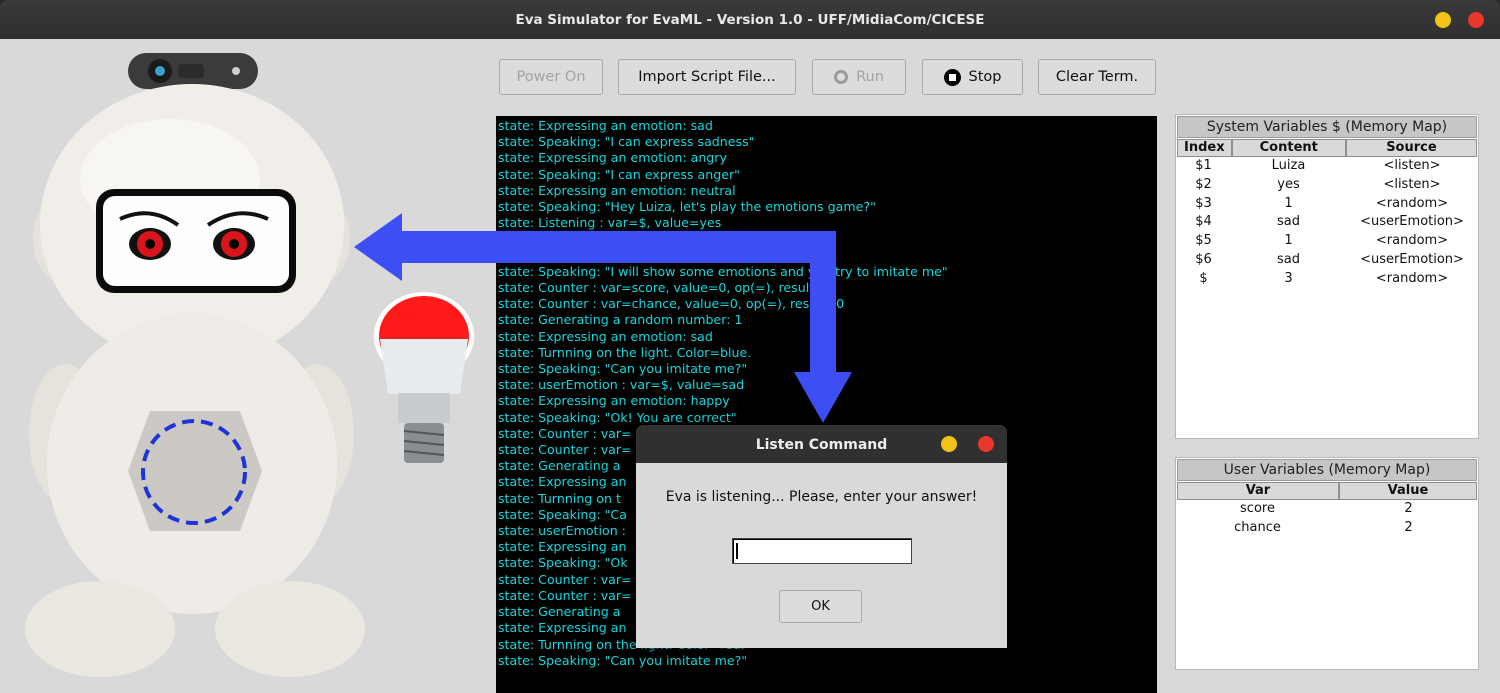  What do you see at coordinates (551, 77) in the screenshot?
I see `power-on-button: Power On` at bounding box center [551, 77].